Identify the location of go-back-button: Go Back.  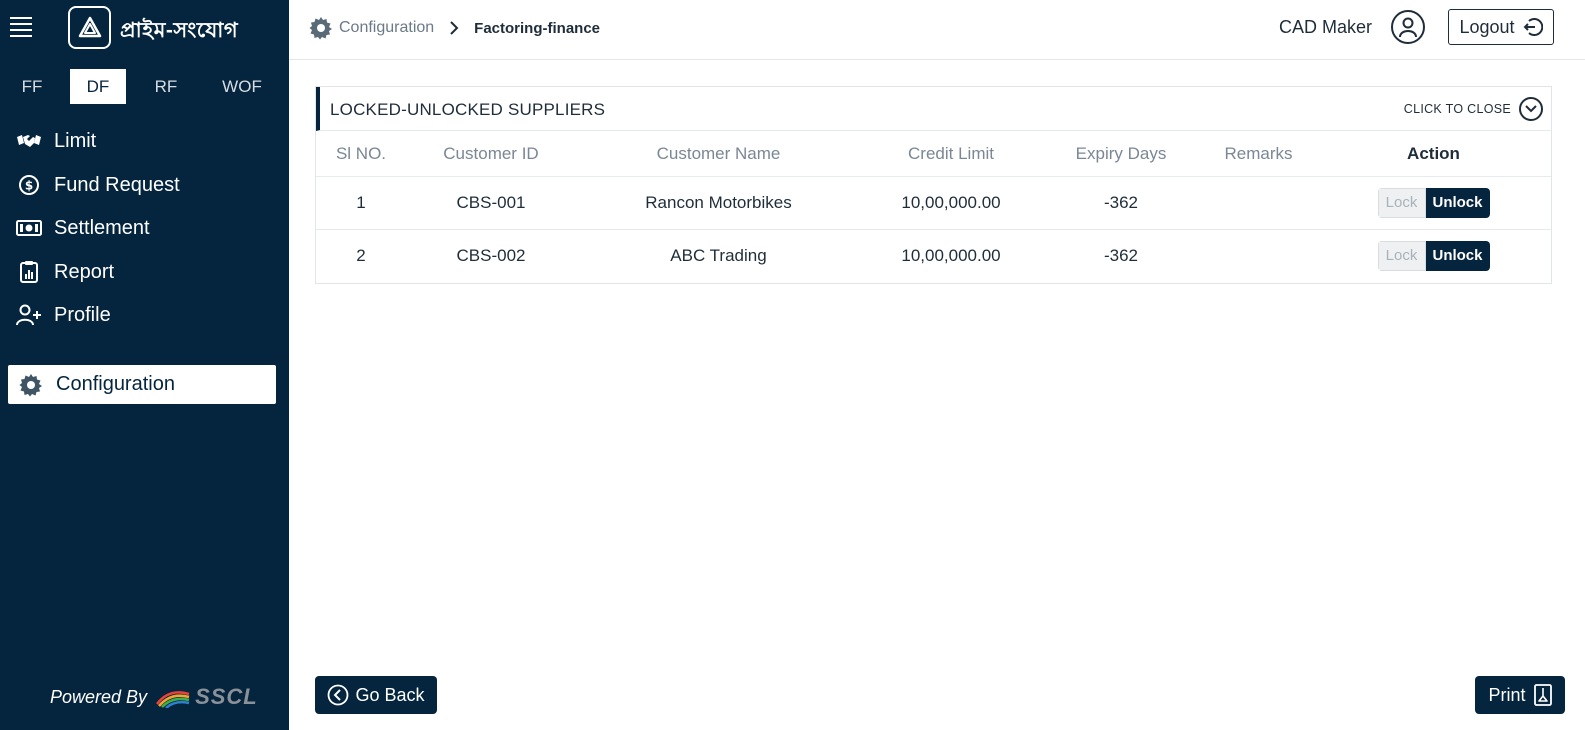
(376, 695).